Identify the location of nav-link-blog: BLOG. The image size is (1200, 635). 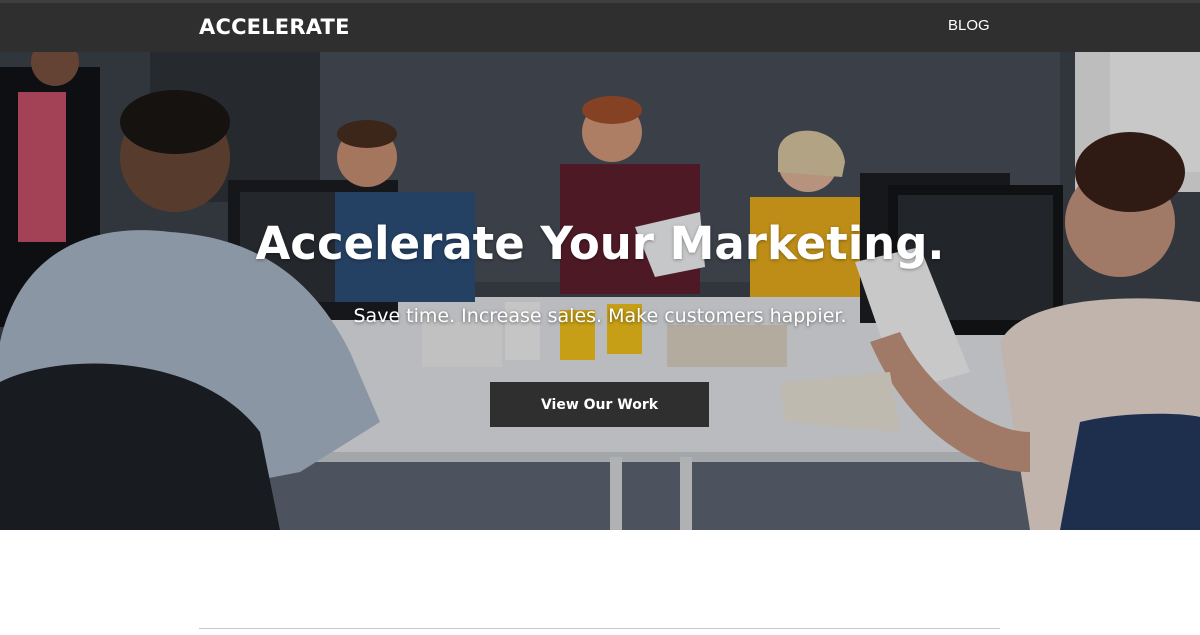
(969, 25).